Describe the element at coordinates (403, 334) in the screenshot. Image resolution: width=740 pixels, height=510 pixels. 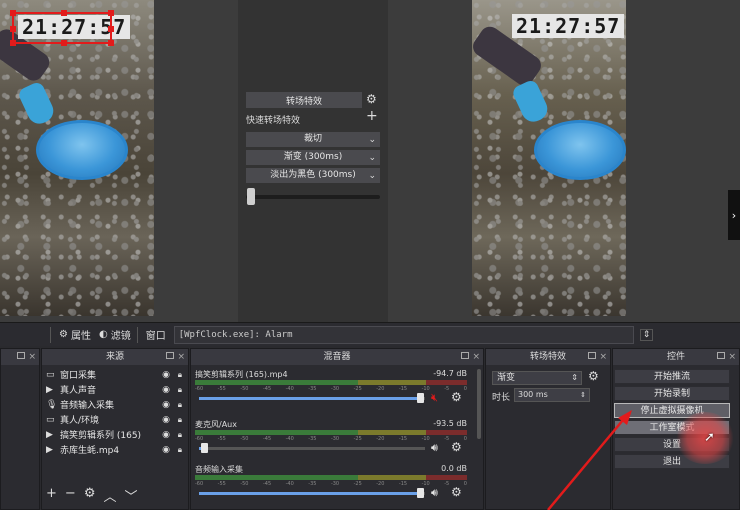
I see `window-select: [WpfClock.exe]: Alarm` at that location.